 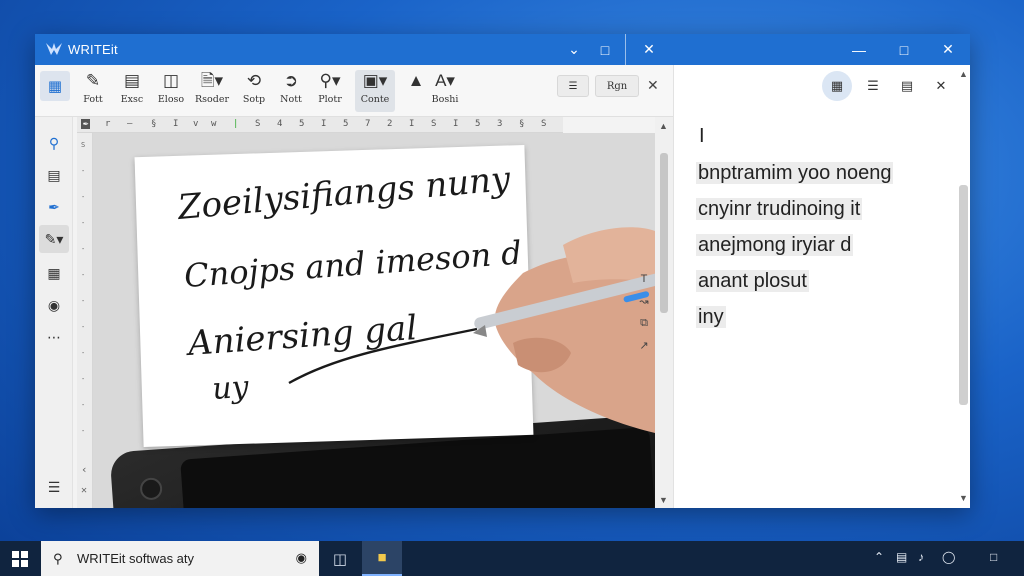 What do you see at coordinates (711, 317) in the screenshot?
I see `recognized-line-5: iny` at bounding box center [711, 317].